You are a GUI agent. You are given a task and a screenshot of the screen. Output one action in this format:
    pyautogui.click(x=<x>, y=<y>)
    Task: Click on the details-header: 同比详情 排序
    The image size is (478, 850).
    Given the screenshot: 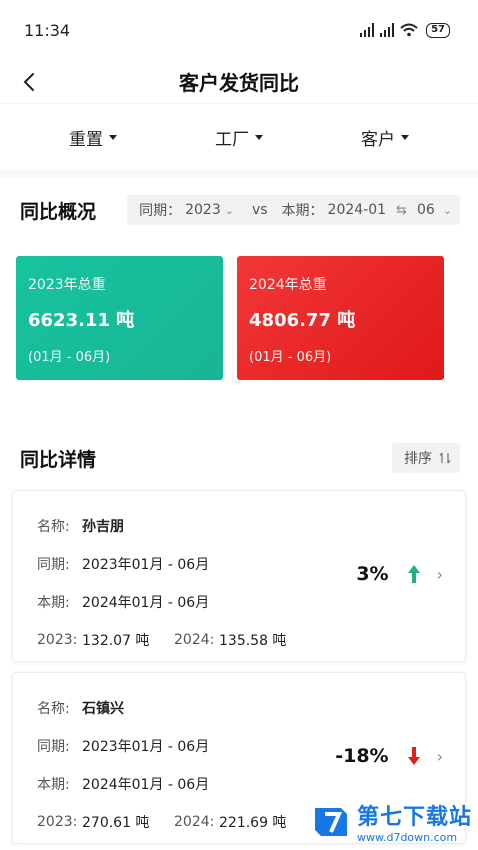 What is the action you would take?
    pyautogui.click(x=239, y=458)
    